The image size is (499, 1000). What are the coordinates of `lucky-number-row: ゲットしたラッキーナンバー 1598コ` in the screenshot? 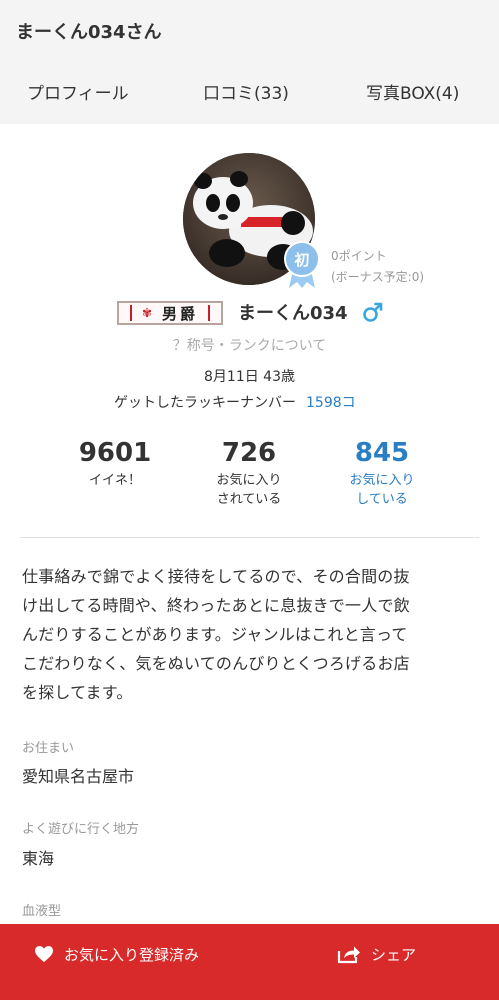 It's located at (235, 402).